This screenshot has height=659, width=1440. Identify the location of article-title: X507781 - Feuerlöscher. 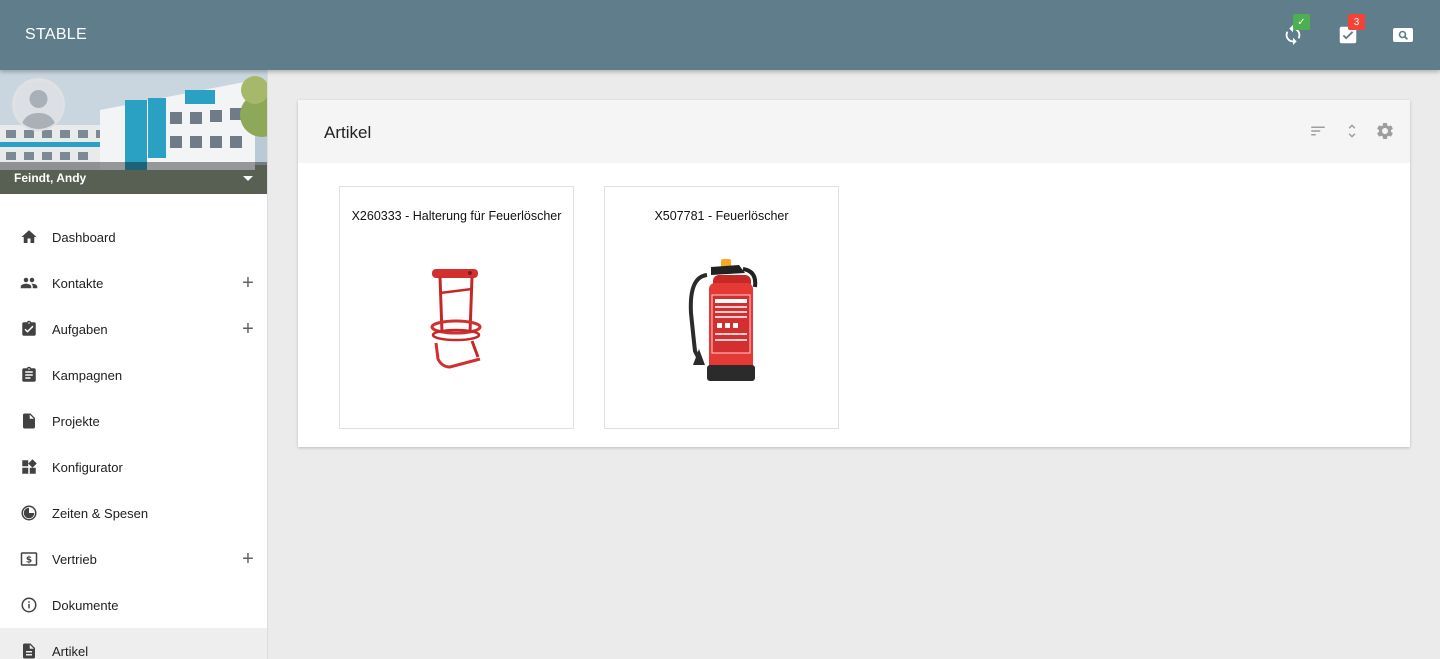
(721, 216).